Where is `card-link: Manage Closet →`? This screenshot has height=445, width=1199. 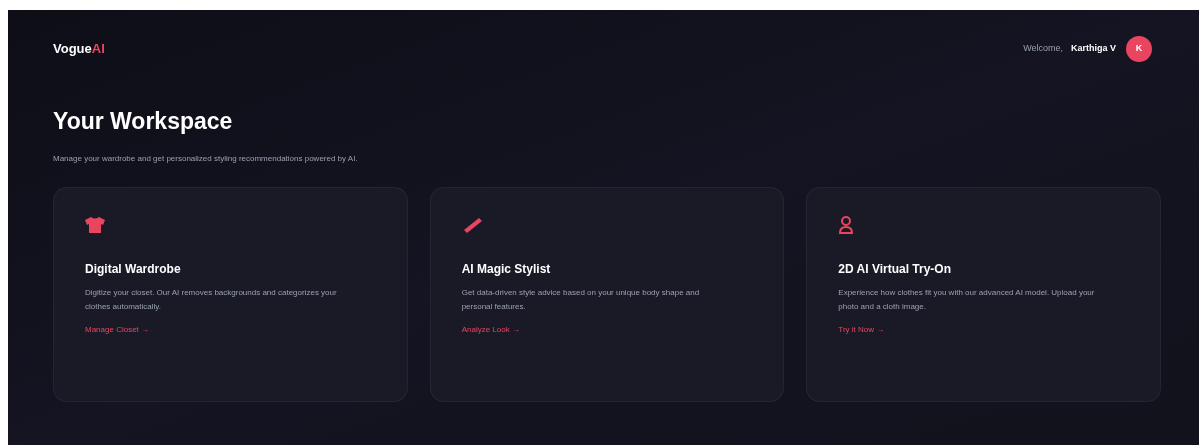
card-link: Manage Closet → is located at coordinates (117, 330).